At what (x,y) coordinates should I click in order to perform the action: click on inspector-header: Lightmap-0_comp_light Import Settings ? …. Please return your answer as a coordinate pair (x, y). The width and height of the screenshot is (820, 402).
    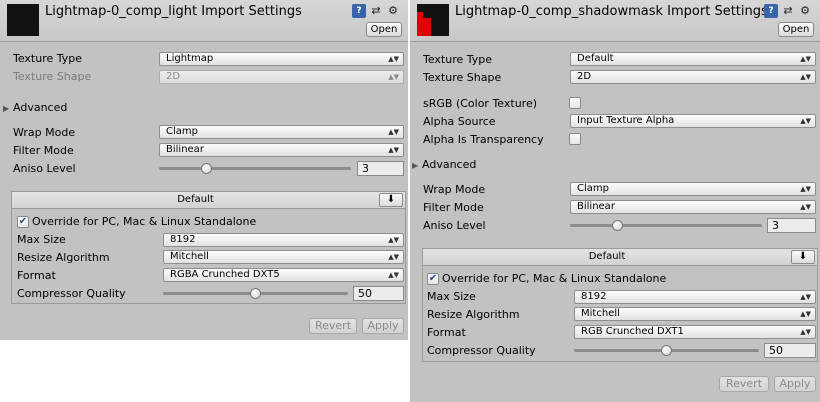
    Looking at the image, I should click on (204, 21).